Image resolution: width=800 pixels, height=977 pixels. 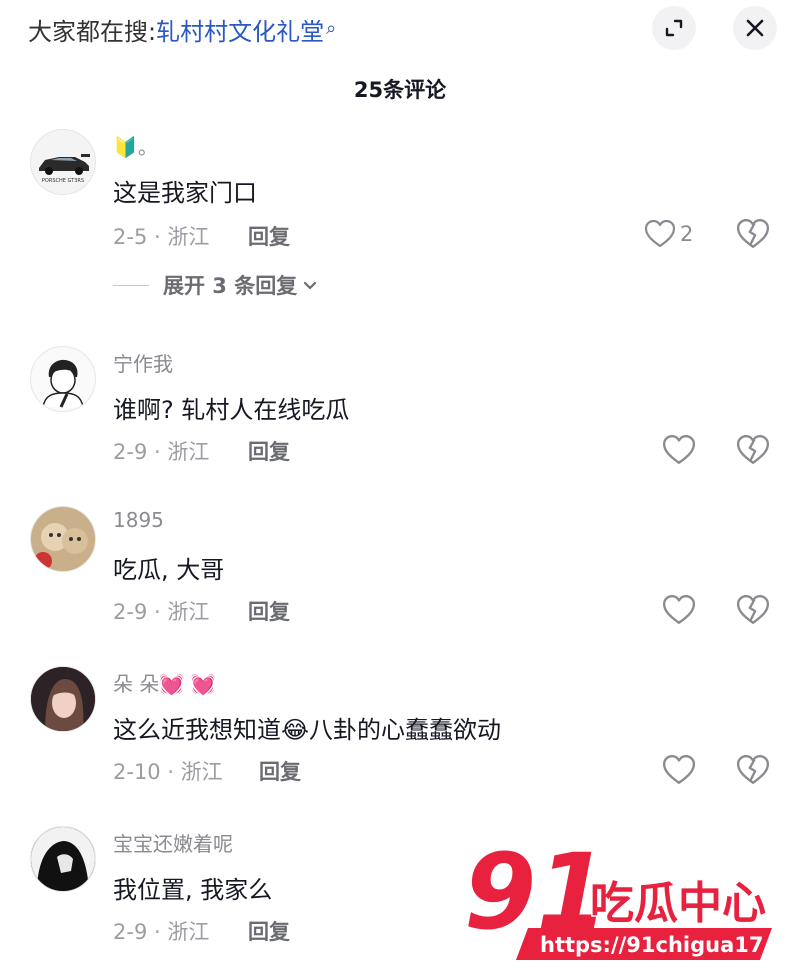 I want to click on top-bar: 大家都在搜:轧村村文化礼堂 ⌕, so click(x=400, y=30).